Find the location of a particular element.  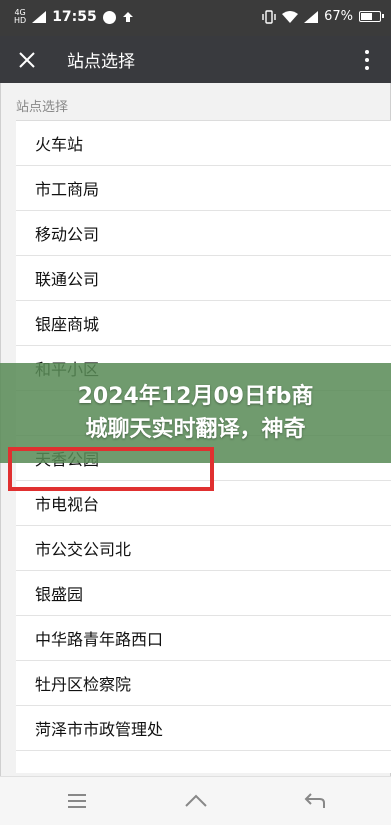

list-item: 市公交公司北 is located at coordinates (203, 548).